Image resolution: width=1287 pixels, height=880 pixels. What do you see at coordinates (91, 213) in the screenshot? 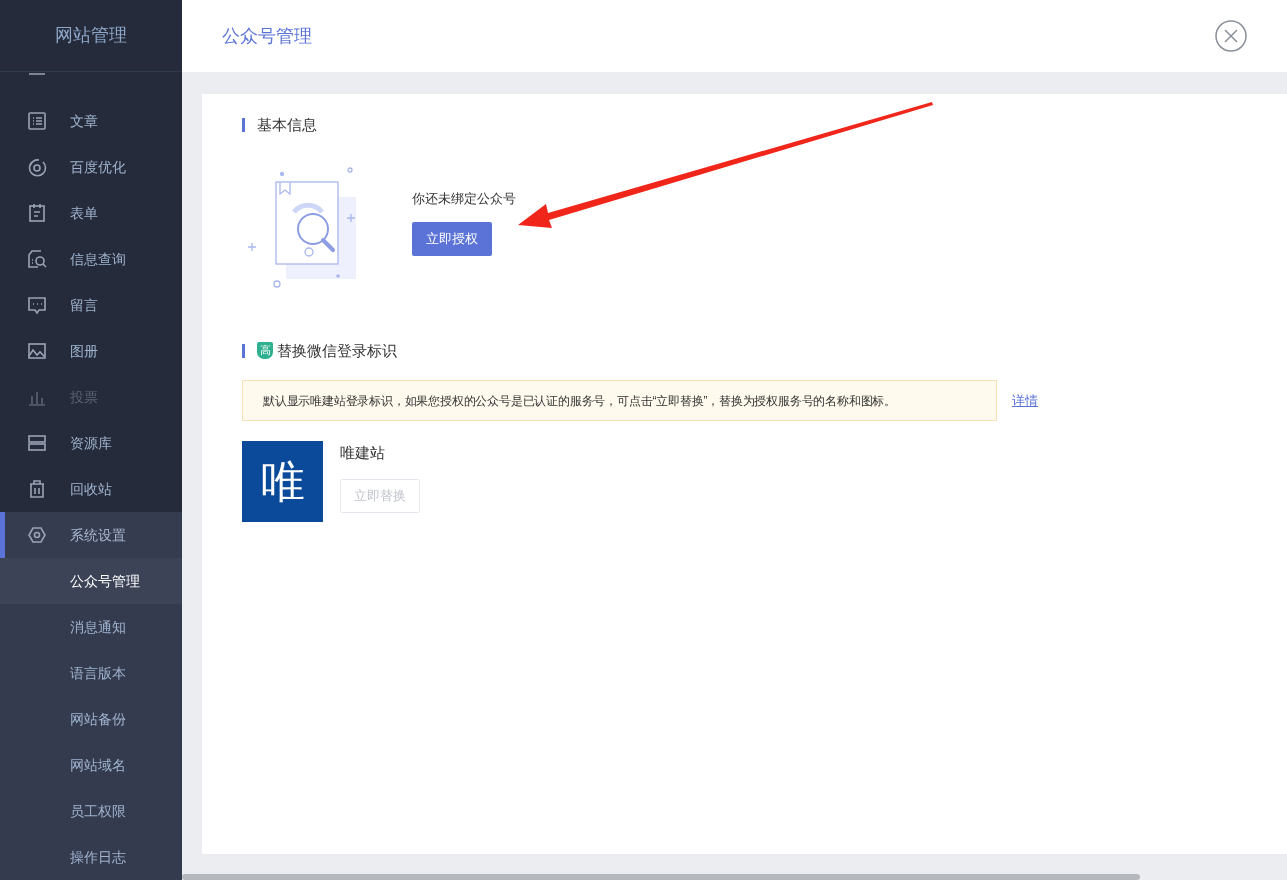
I see `menu-item: 表单` at bounding box center [91, 213].